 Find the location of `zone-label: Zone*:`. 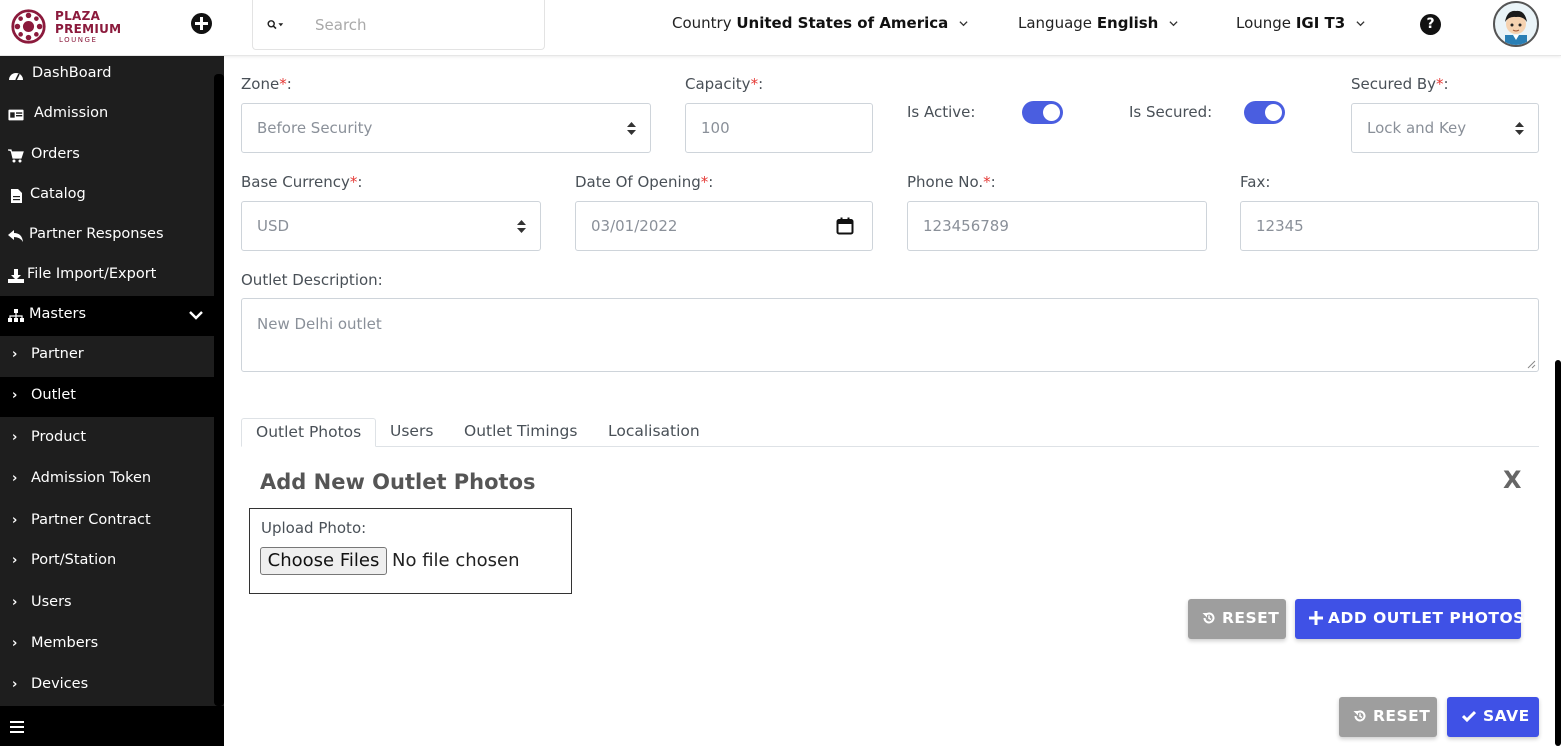

zone-label: Zone*: is located at coordinates (266, 84).